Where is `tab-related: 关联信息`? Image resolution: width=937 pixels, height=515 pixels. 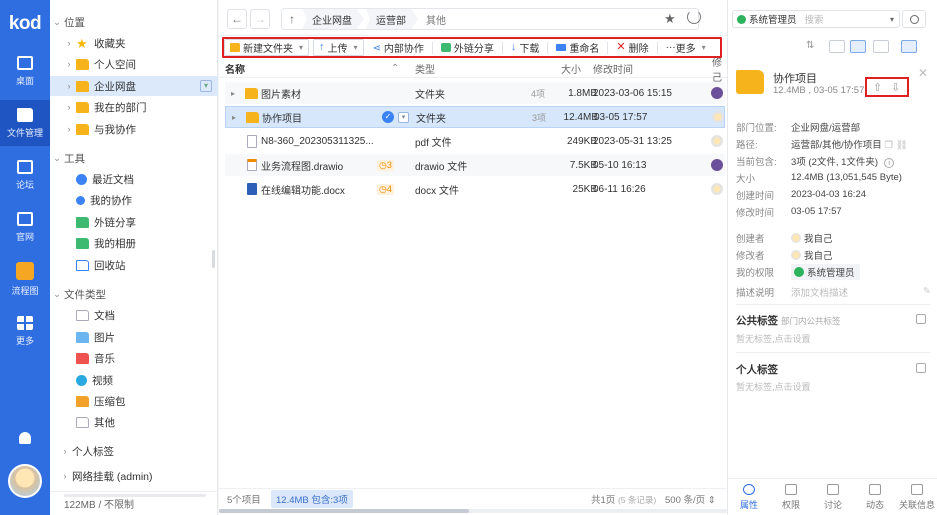 tab-related: 关联信息 is located at coordinates (916, 497).